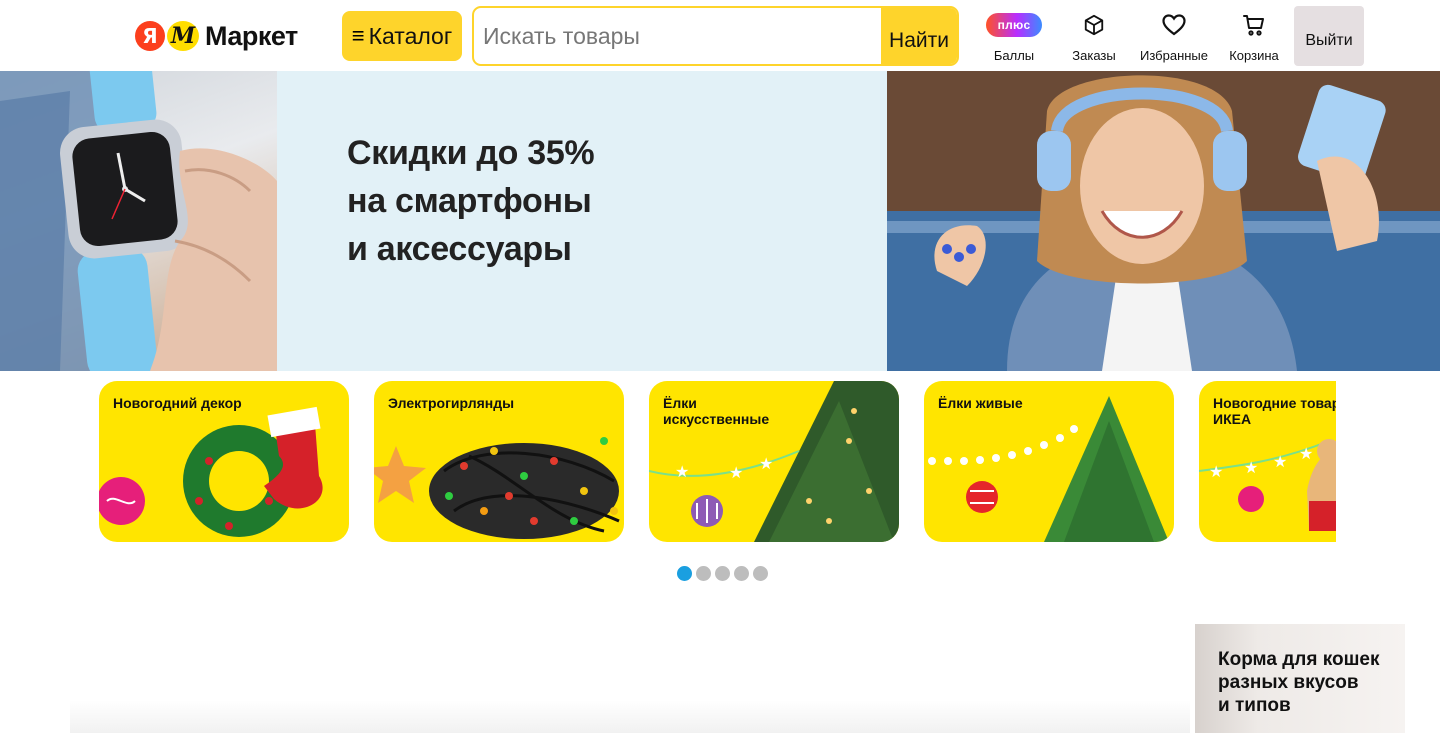 The image size is (1440, 733). Describe the element at coordinates (451, 403) in the screenshot. I see `category-label: Электрогирлянды` at that location.